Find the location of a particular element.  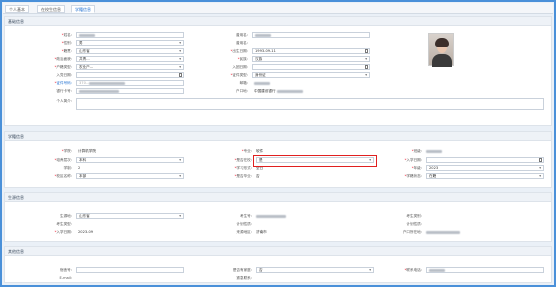

section-title-study: 学籍信息 is located at coordinates (278, 136).